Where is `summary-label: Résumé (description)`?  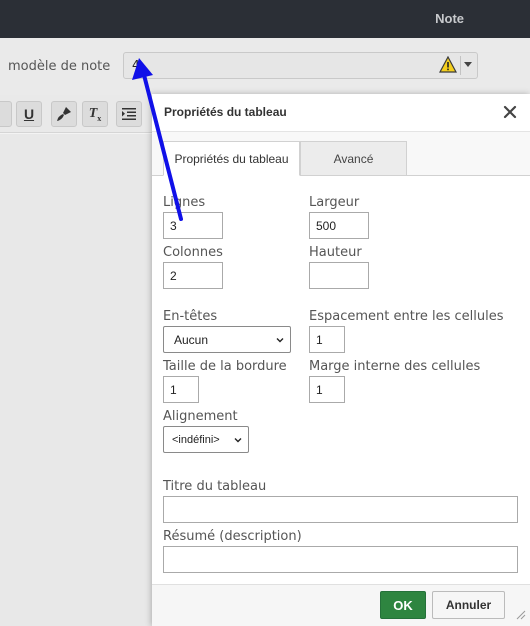 summary-label: Résumé (description) is located at coordinates (232, 536).